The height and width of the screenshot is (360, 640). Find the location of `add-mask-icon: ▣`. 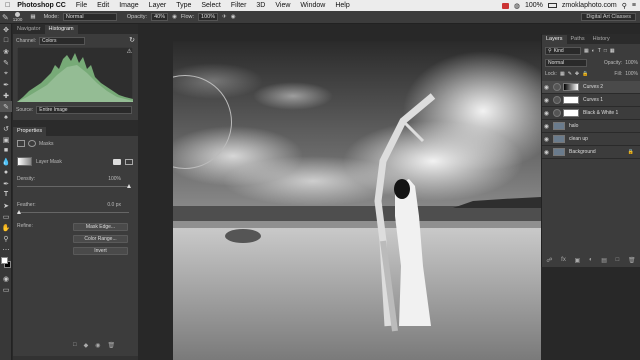

add-mask-icon: ▣ is located at coordinates (578, 260).